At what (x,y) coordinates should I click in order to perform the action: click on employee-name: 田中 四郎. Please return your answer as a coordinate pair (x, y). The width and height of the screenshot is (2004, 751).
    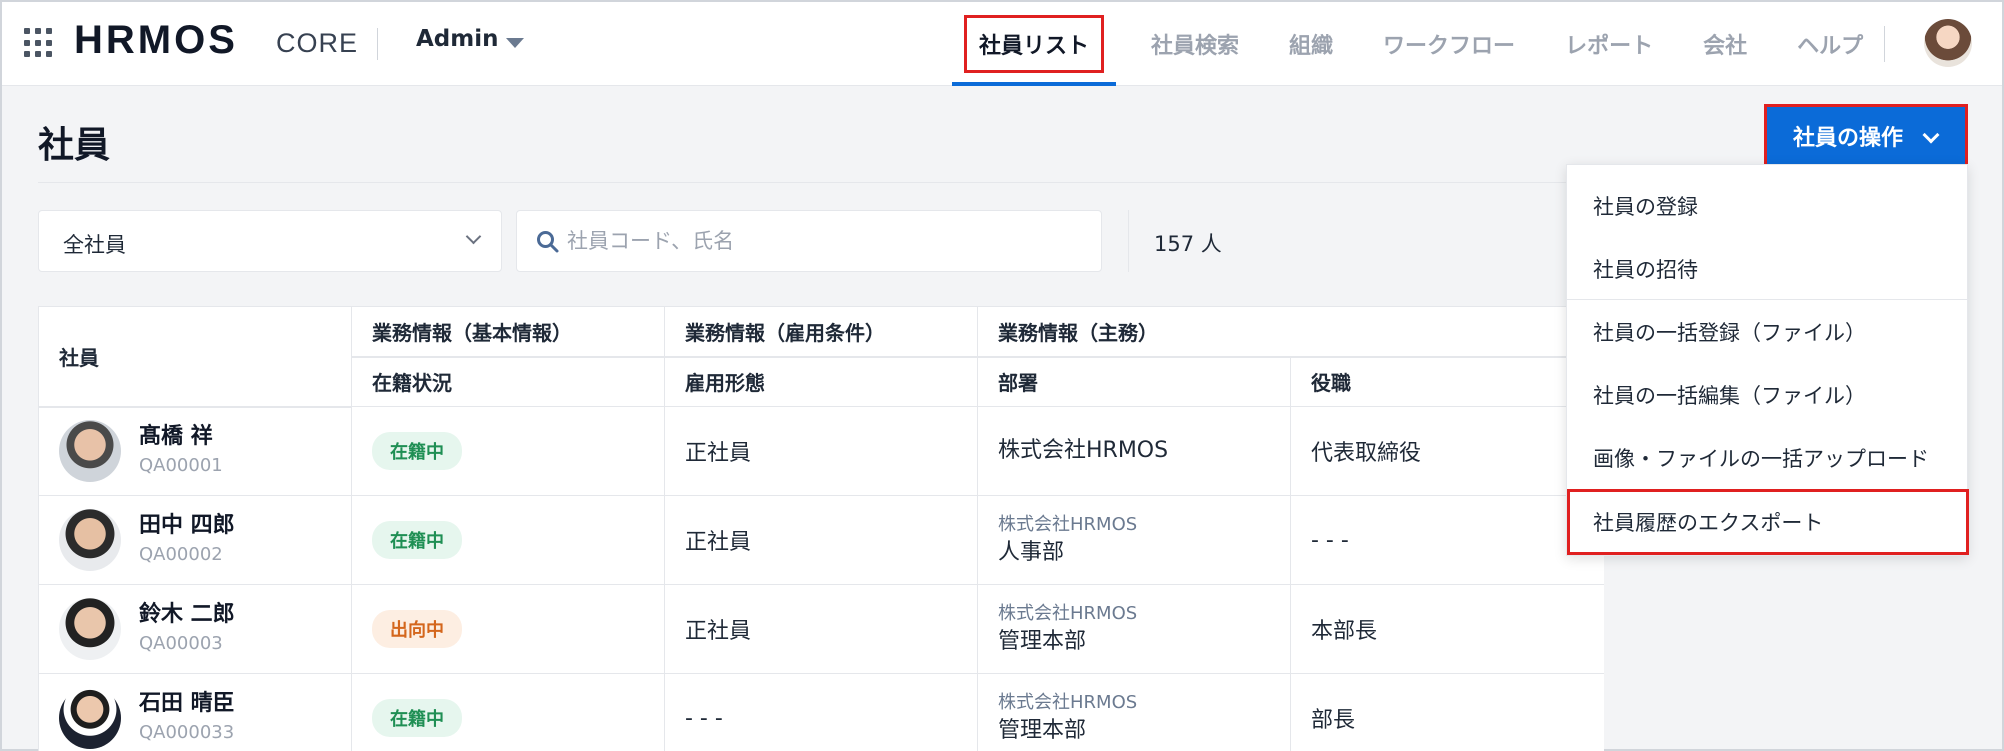
    Looking at the image, I should click on (187, 526).